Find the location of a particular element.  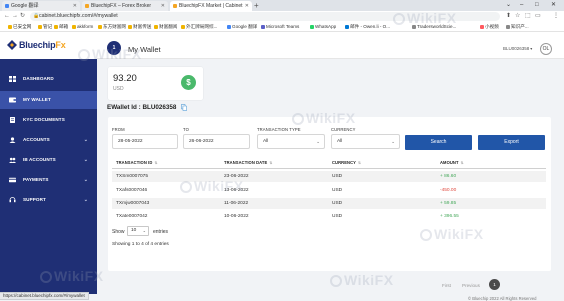

column-header-transaction-date: TRANSACTION DATE ⇅ is located at coordinates (248, 162).